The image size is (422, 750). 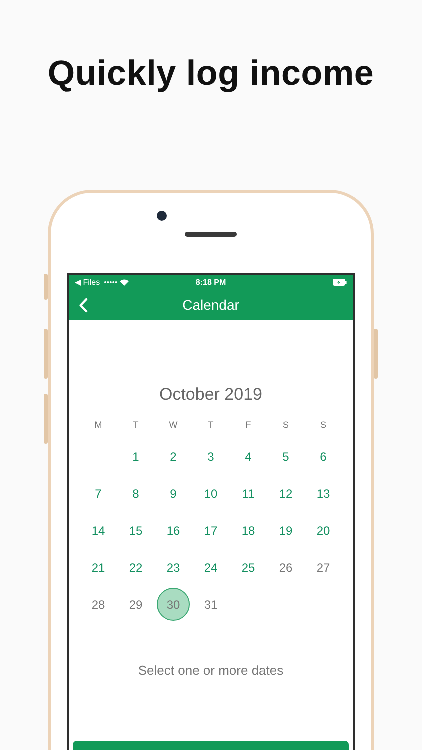 What do you see at coordinates (210, 395) in the screenshot?
I see `month-title: October 2019` at bounding box center [210, 395].